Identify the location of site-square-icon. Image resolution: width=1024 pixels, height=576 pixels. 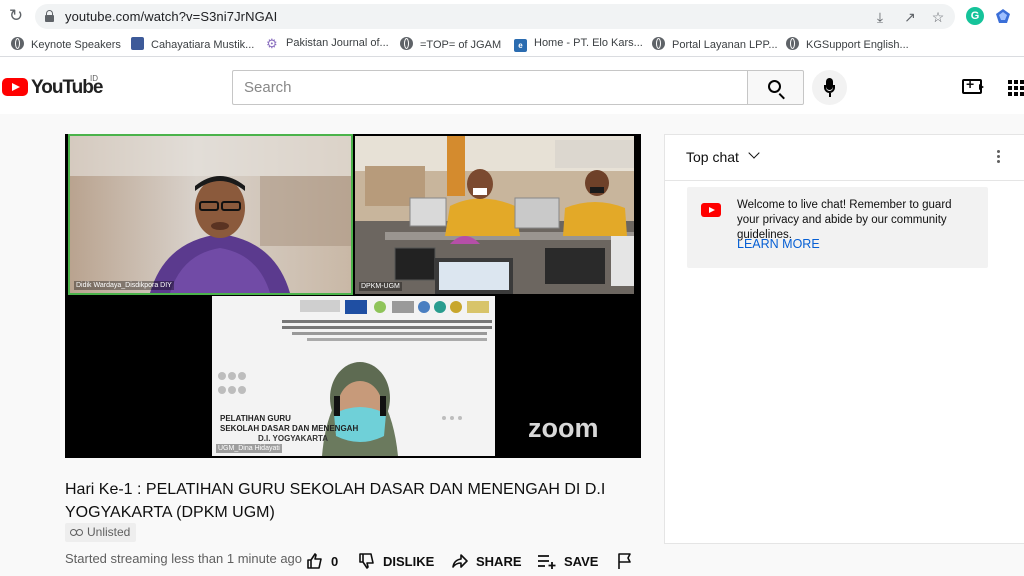
(137, 43).